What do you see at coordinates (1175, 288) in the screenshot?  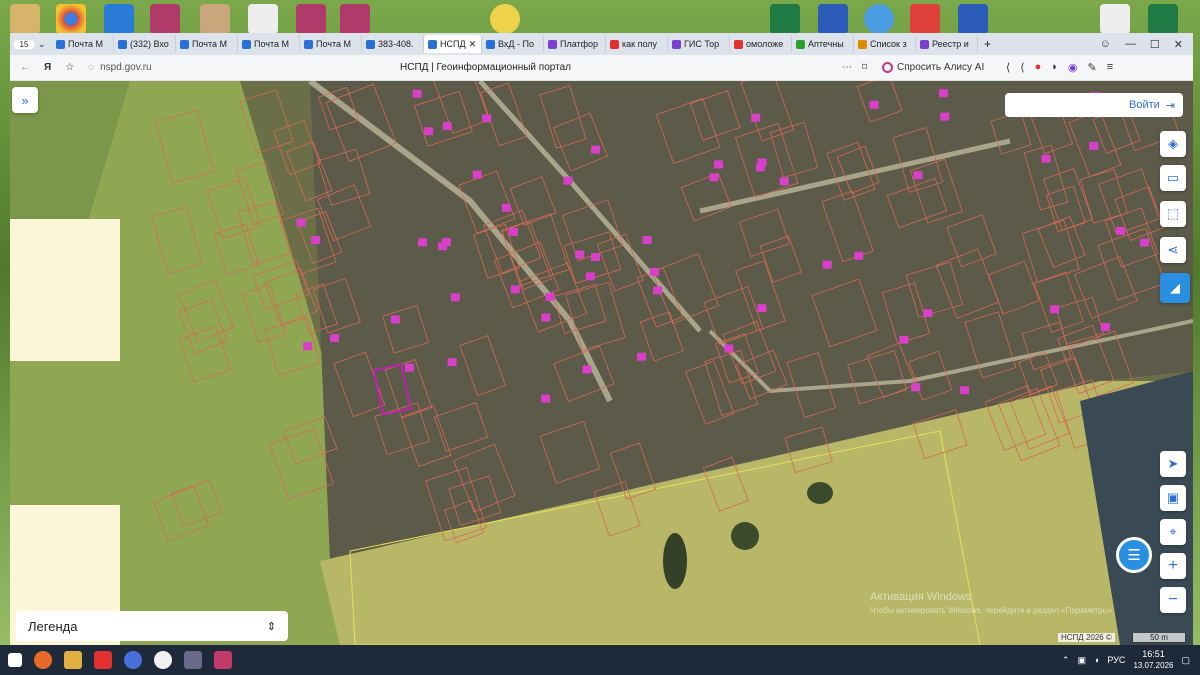 I see `assistant-button: ◢` at bounding box center [1175, 288].